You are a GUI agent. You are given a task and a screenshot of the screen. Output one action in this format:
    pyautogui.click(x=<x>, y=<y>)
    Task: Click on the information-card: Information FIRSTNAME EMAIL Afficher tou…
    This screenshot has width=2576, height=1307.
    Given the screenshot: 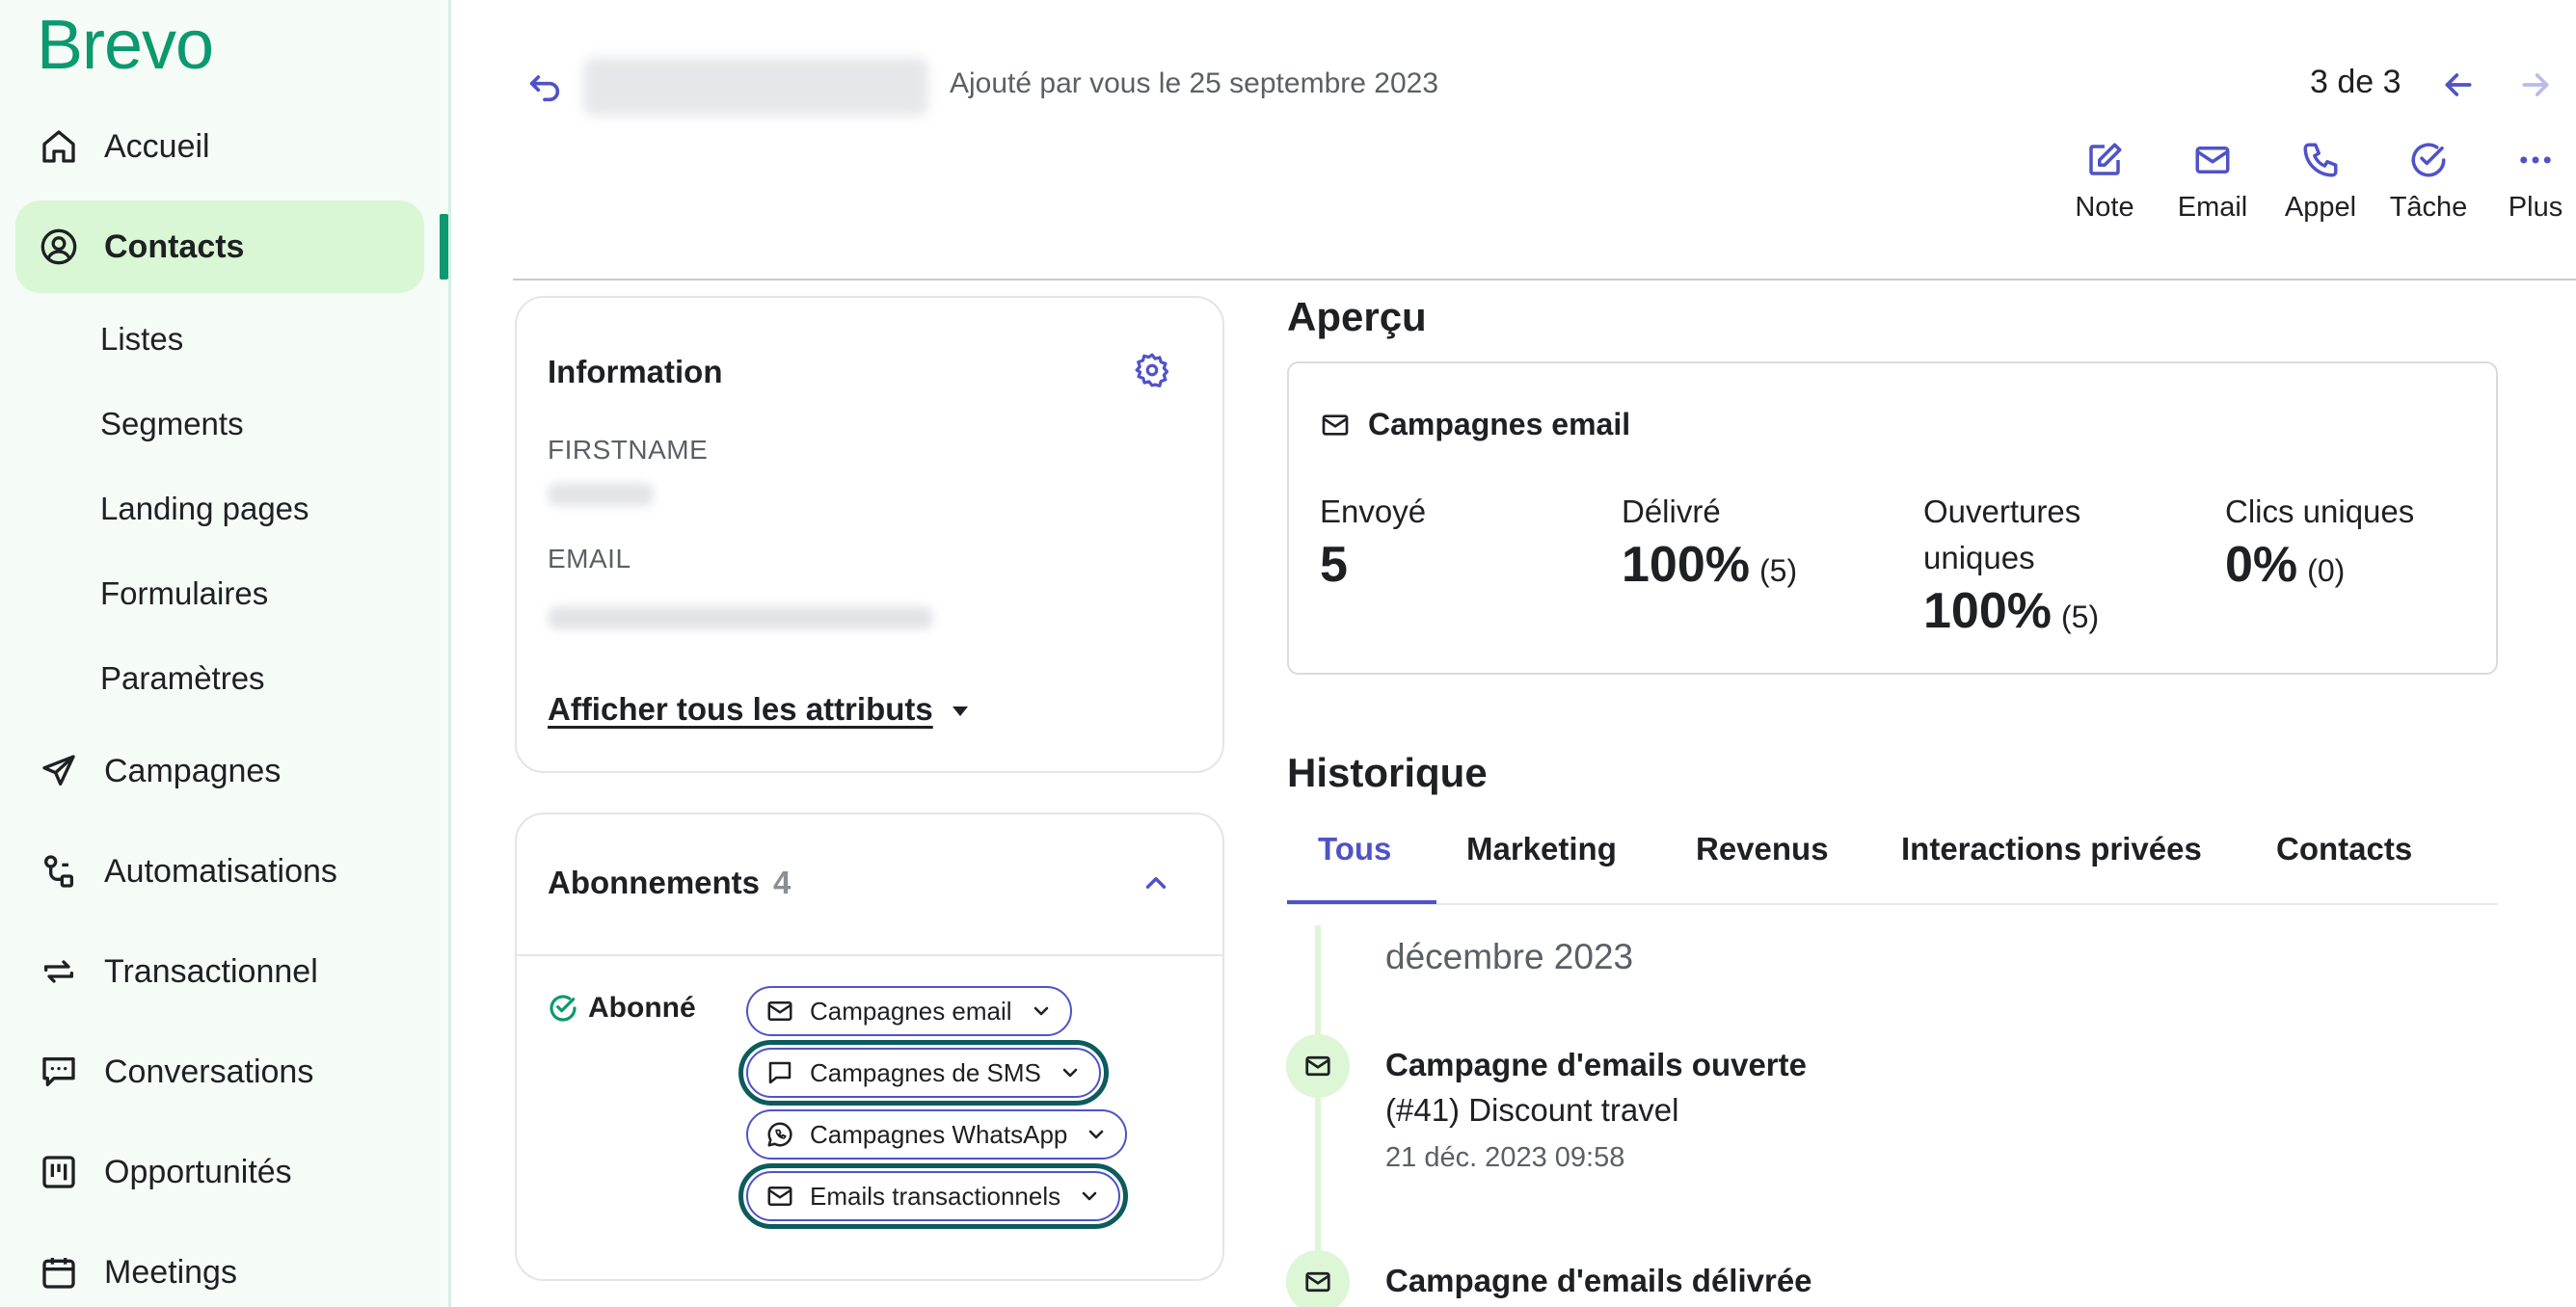 What is the action you would take?
    pyautogui.click(x=870, y=534)
    